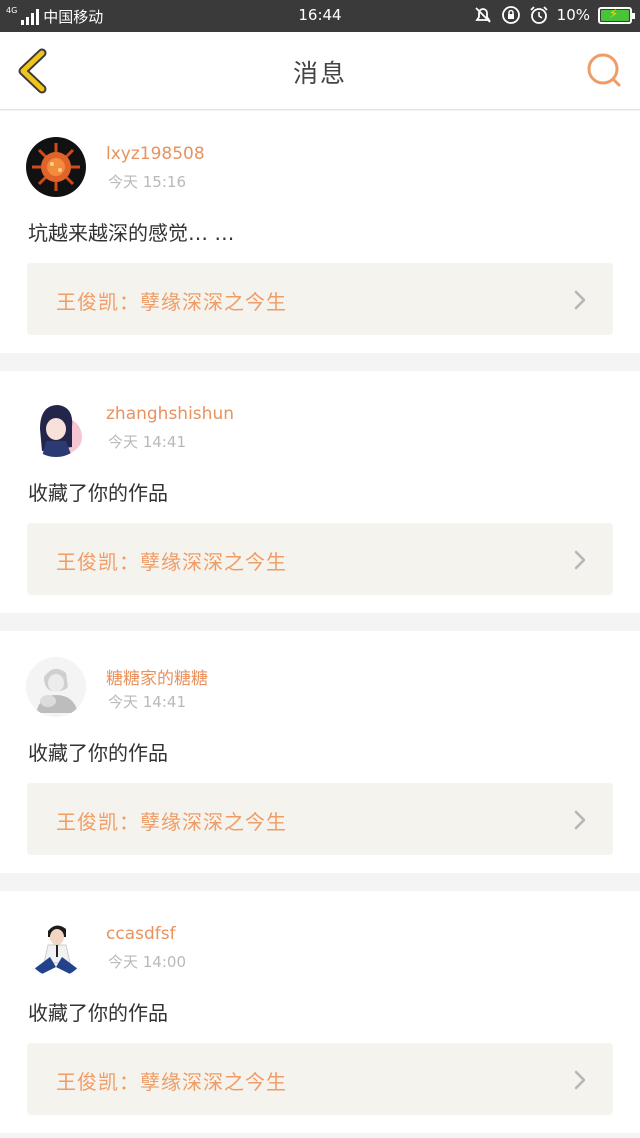 This screenshot has width=640, height=1138. I want to click on avatar-person-icon, so click(56, 947).